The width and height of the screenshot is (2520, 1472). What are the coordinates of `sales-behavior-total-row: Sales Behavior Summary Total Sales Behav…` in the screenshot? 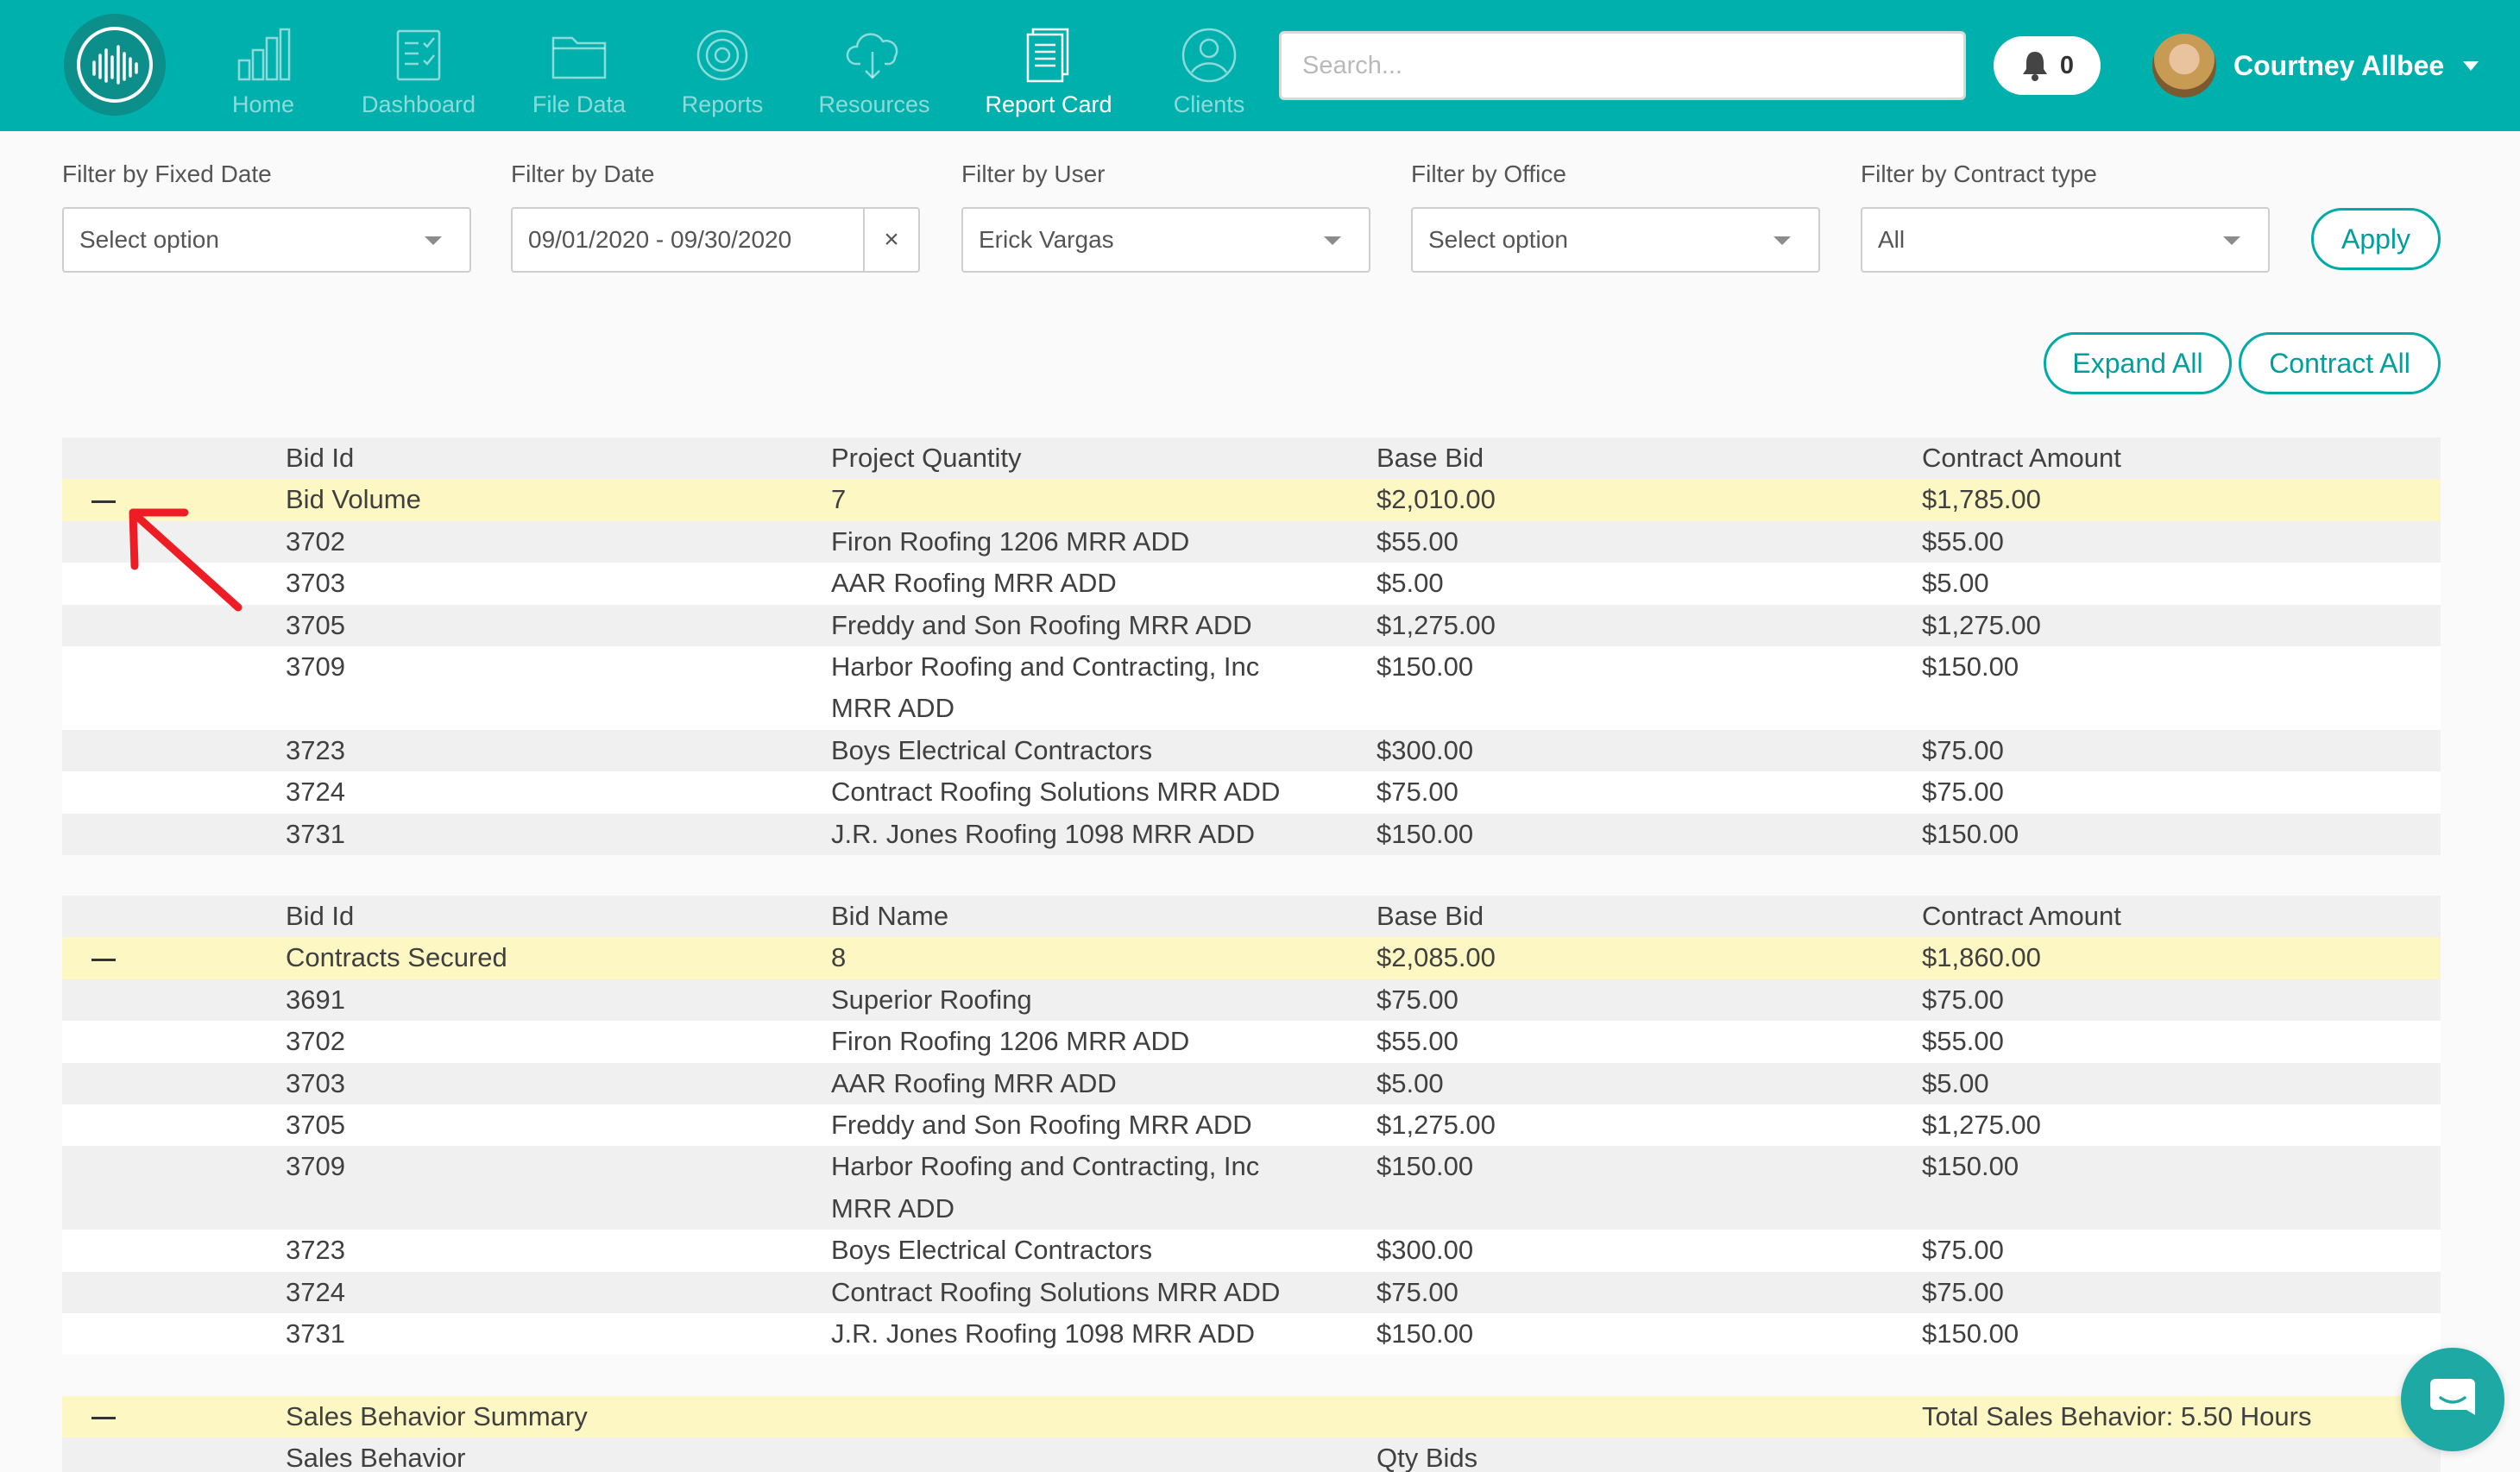 It's located at (1251, 1417).